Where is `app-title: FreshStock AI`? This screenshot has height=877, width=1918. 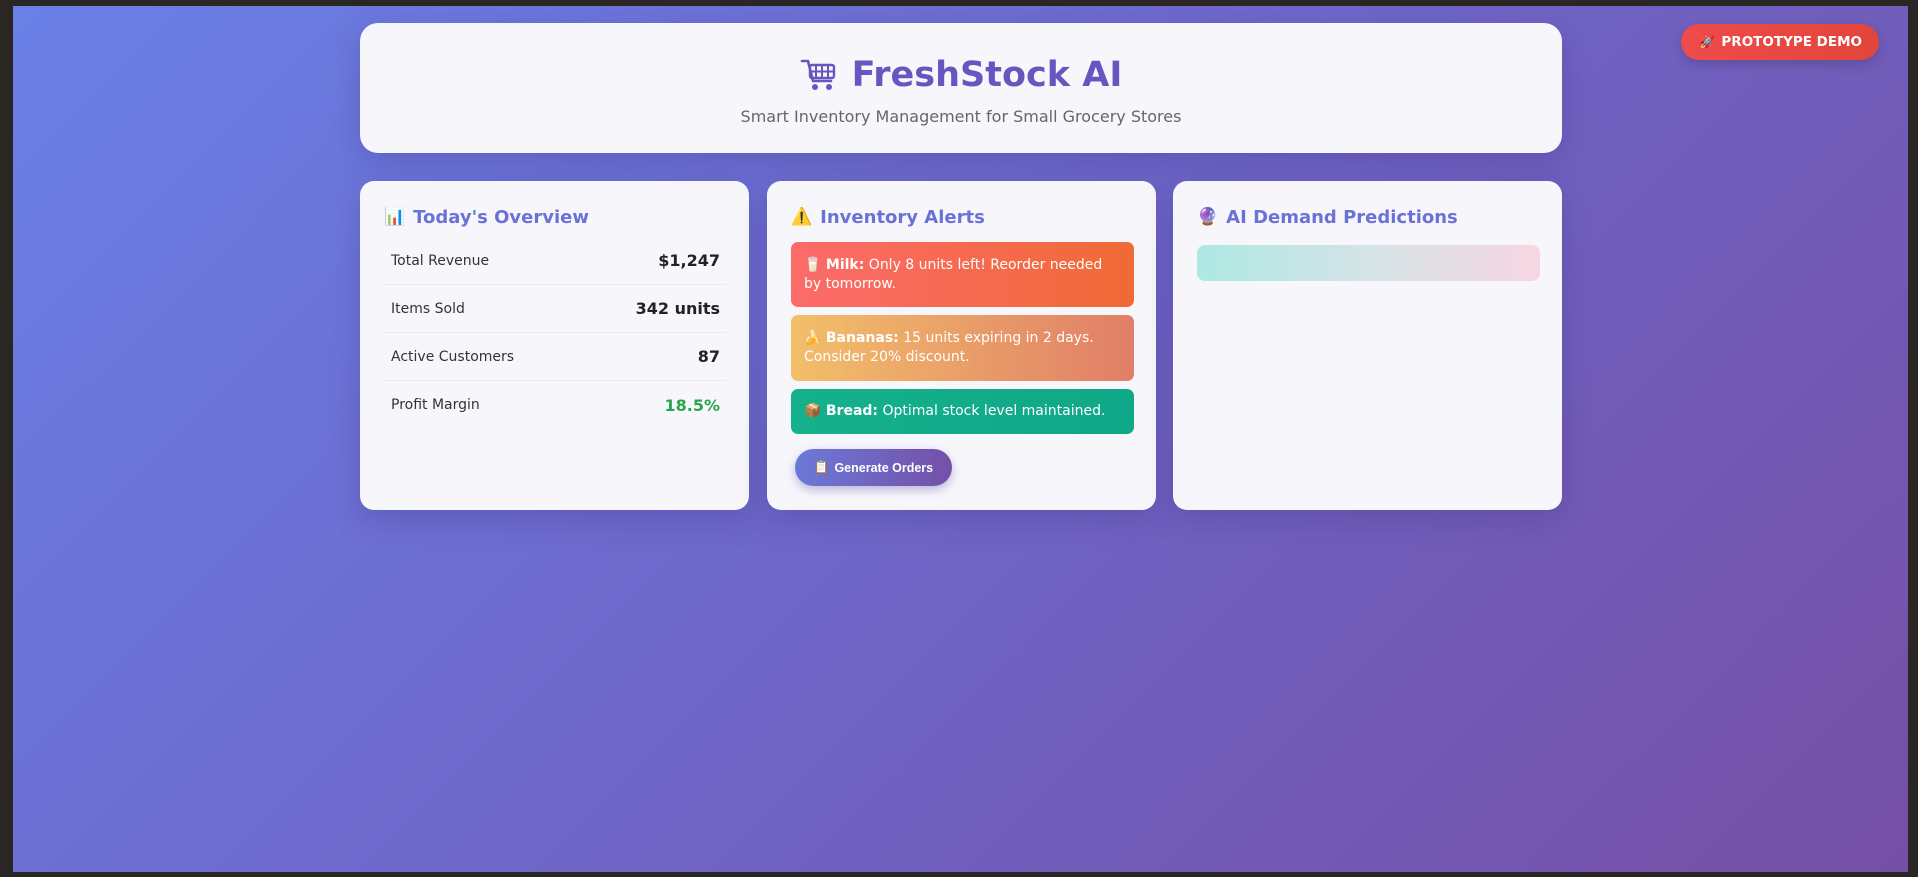
app-title: FreshStock AI is located at coordinates (961, 75).